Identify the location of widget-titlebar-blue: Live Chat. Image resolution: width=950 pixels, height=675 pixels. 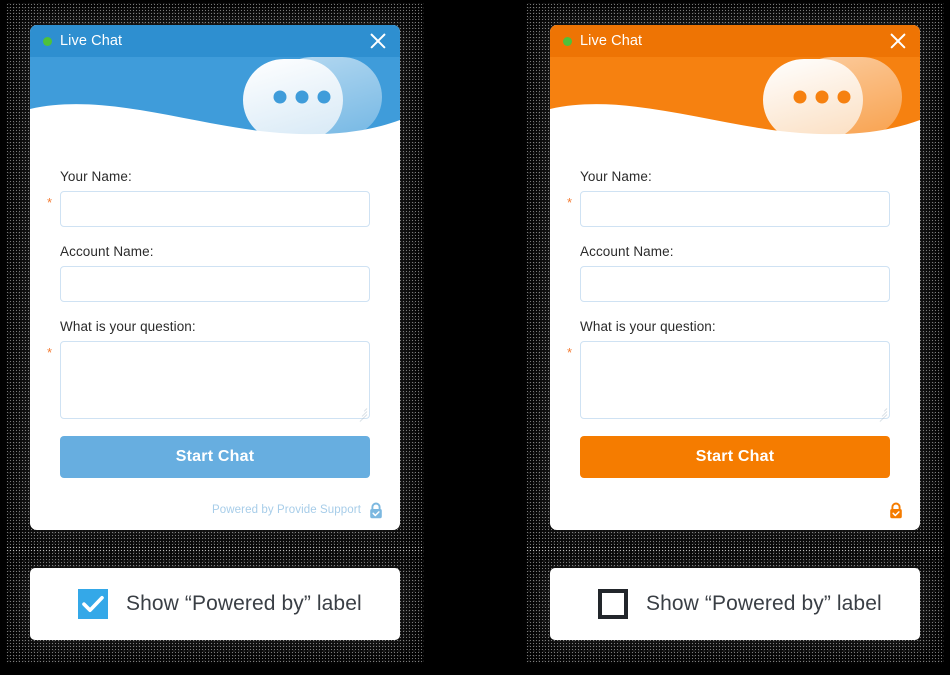
(215, 41).